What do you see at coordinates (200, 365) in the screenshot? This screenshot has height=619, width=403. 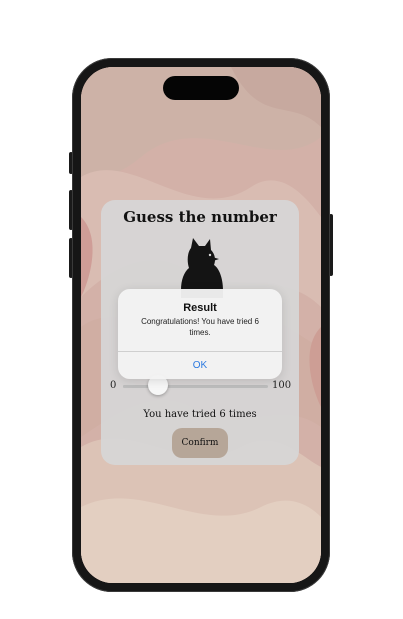 I see `alert-ok-button: OK` at bounding box center [200, 365].